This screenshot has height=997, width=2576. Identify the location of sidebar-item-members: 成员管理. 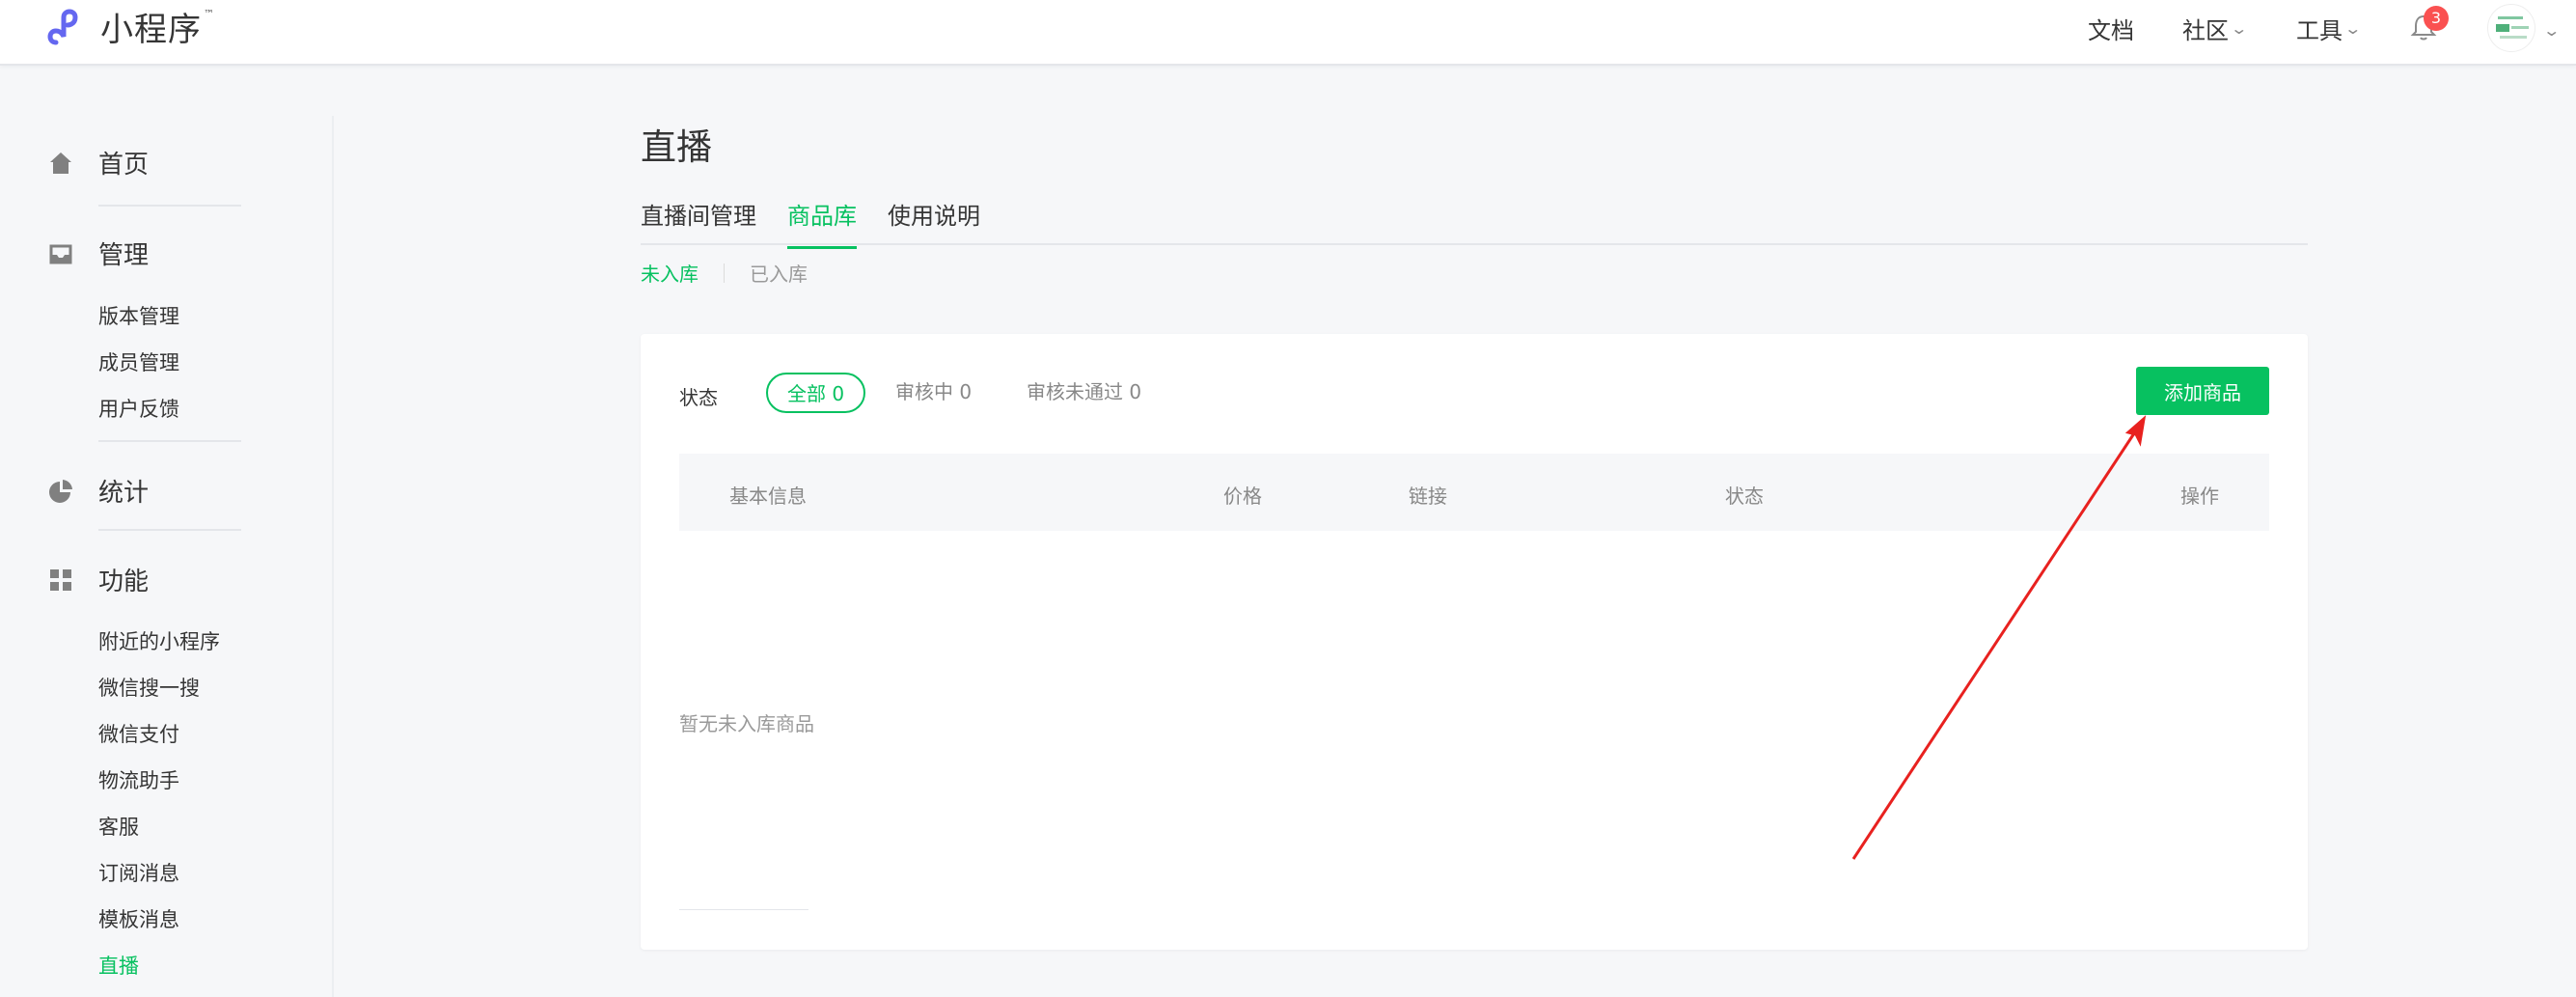
(138, 361).